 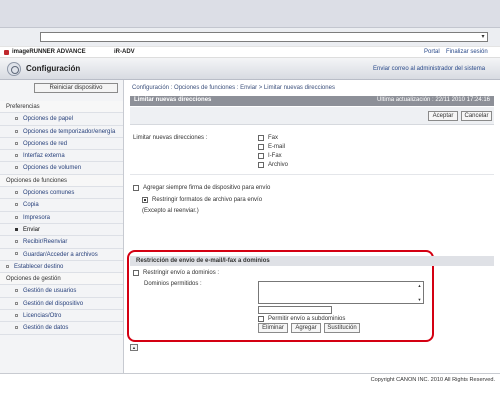 I want to click on replace-button: Sustitución, so click(x=342, y=328).